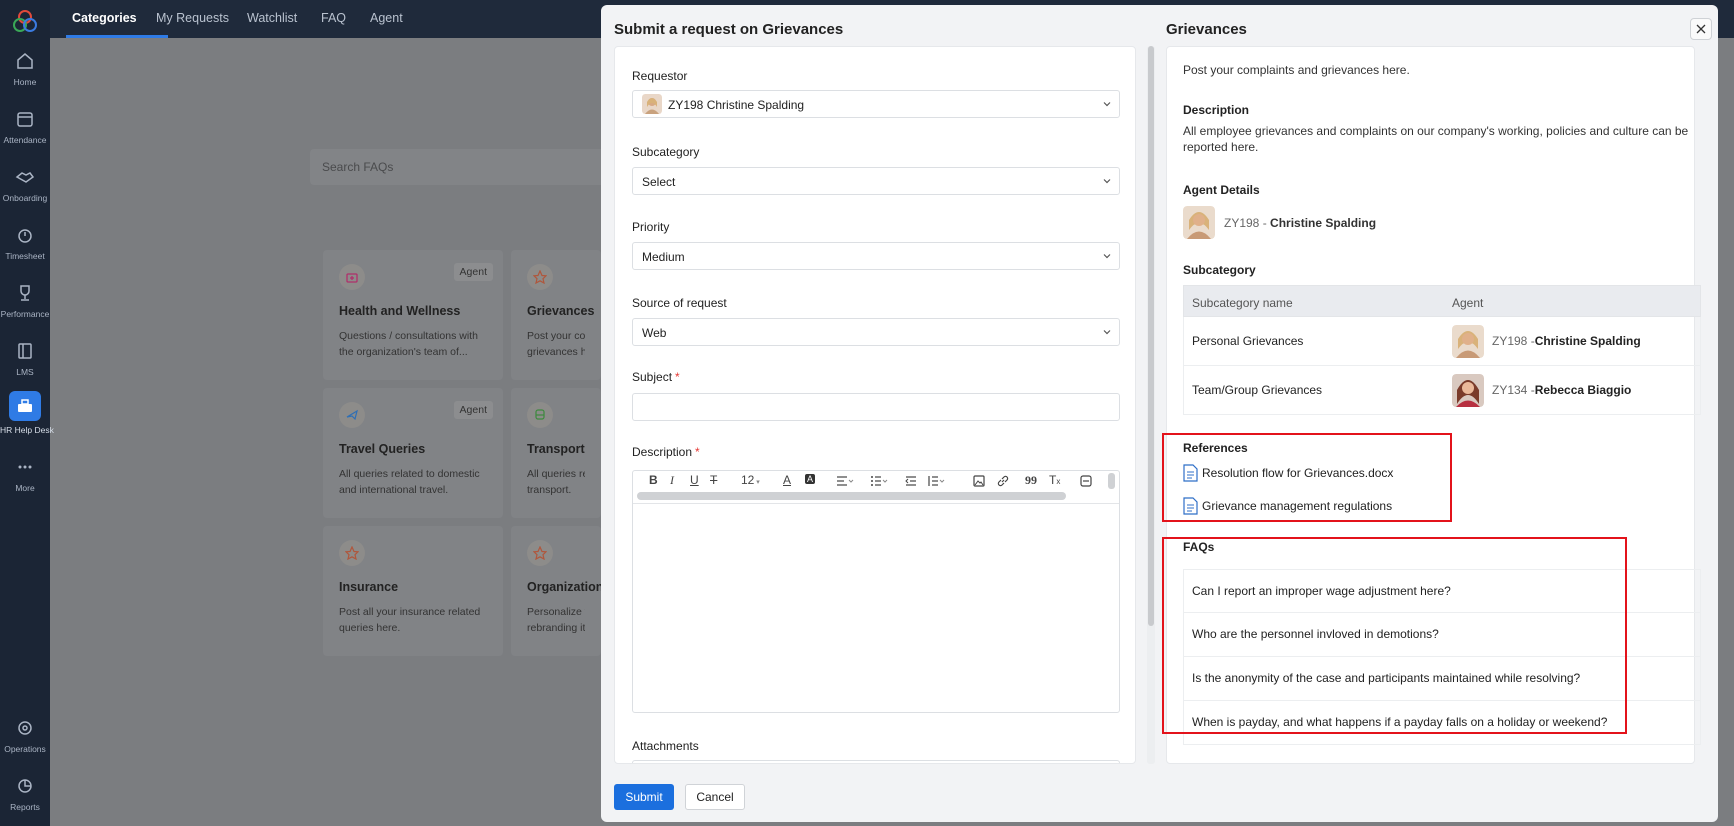 The height and width of the screenshot is (826, 1734). Describe the element at coordinates (679, 303) in the screenshot. I see `source-label: Source of request` at that location.